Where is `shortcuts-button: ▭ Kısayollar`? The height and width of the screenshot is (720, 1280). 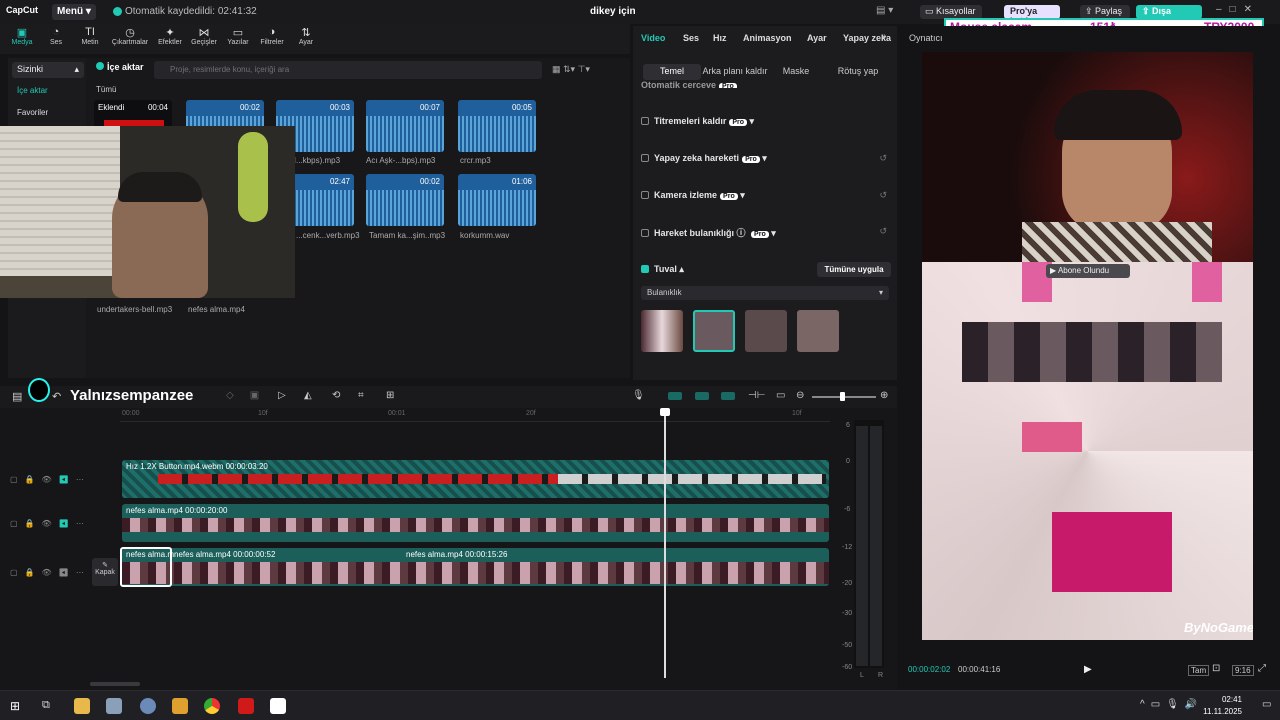
shortcuts-button: ▭ Kısayollar is located at coordinates (951, 12).